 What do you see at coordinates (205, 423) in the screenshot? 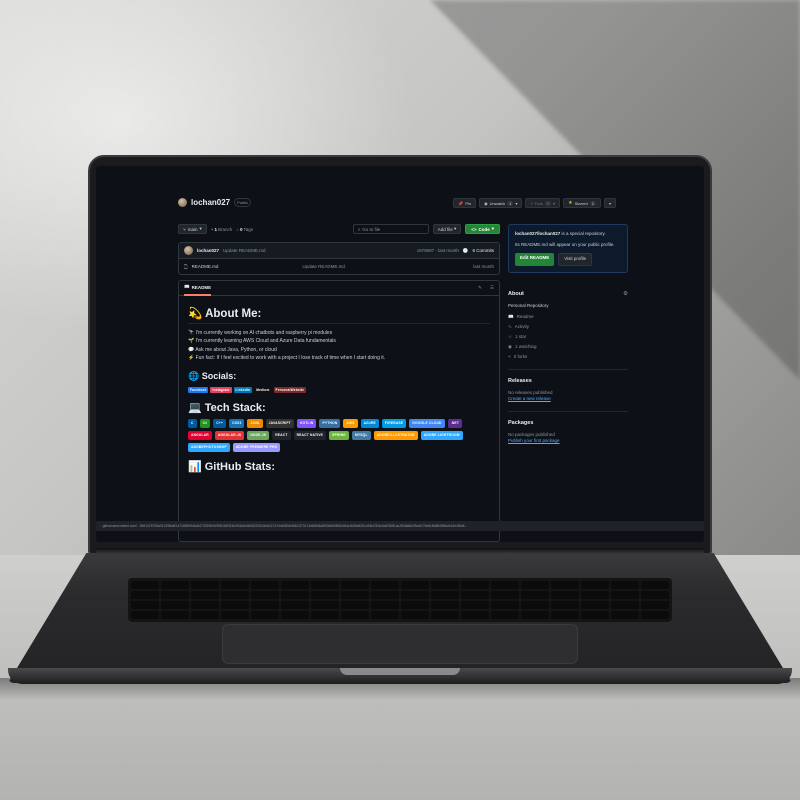
I see `tech-badge: C#` at bounding box center [205, 423].